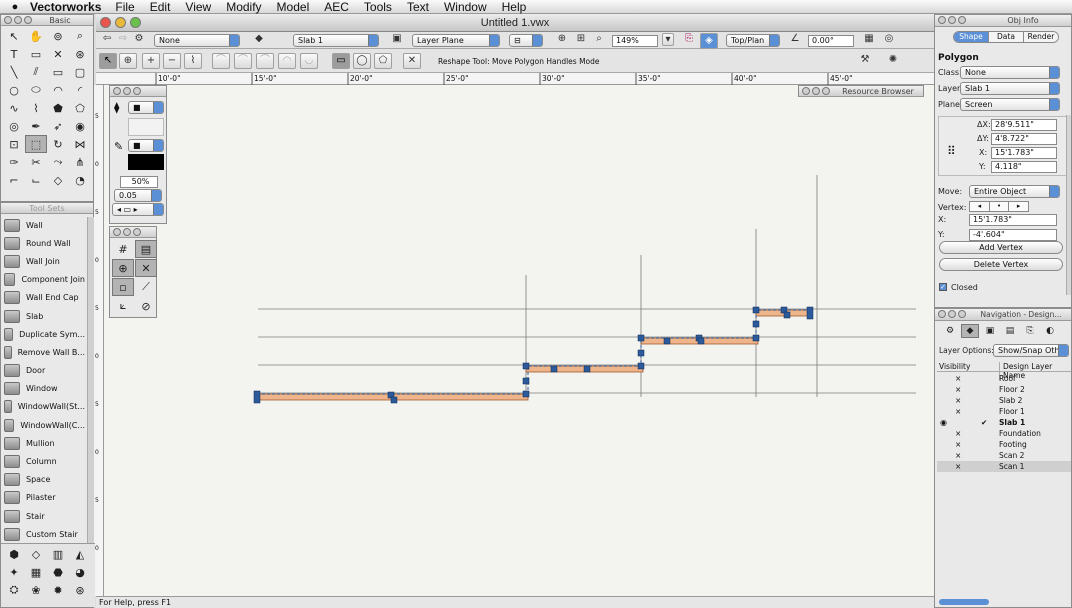 Image resolution: width=1072 pixels, height=608 pixels. What do you see at coordinates (137, 232) in the screenshot?
I see `snap-zoom-button` at bounding box center [137, 232].